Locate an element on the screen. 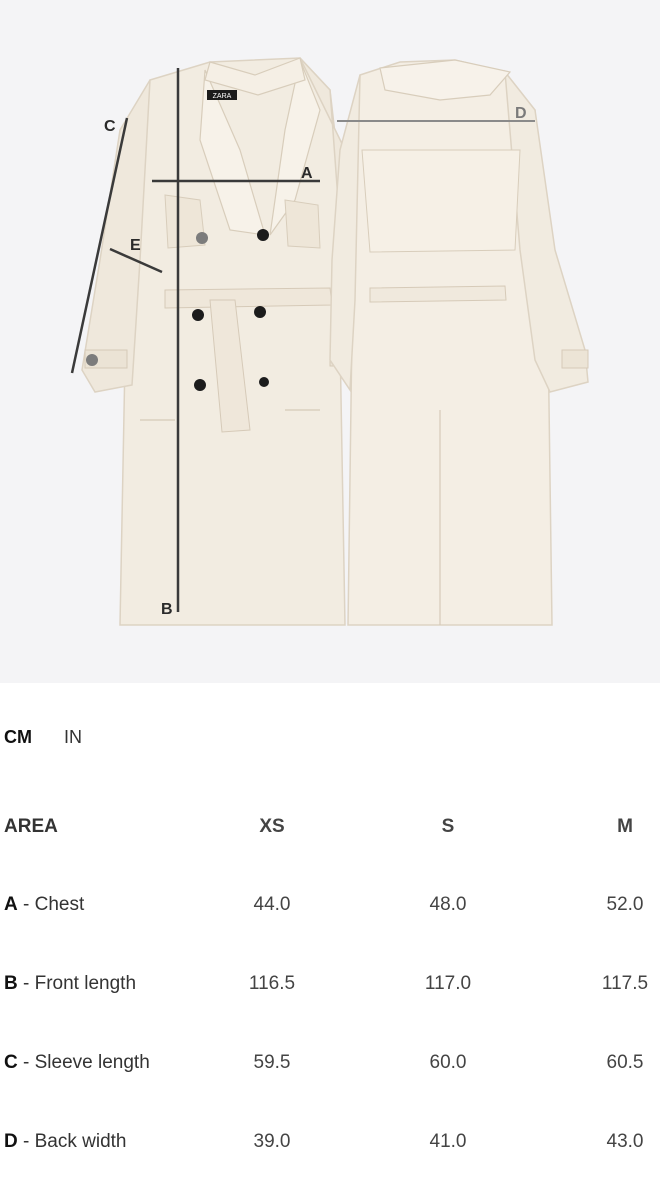 This screenshot has height=1200, width=660. table-cell: 117.5 is located at coordinates (625, 983).